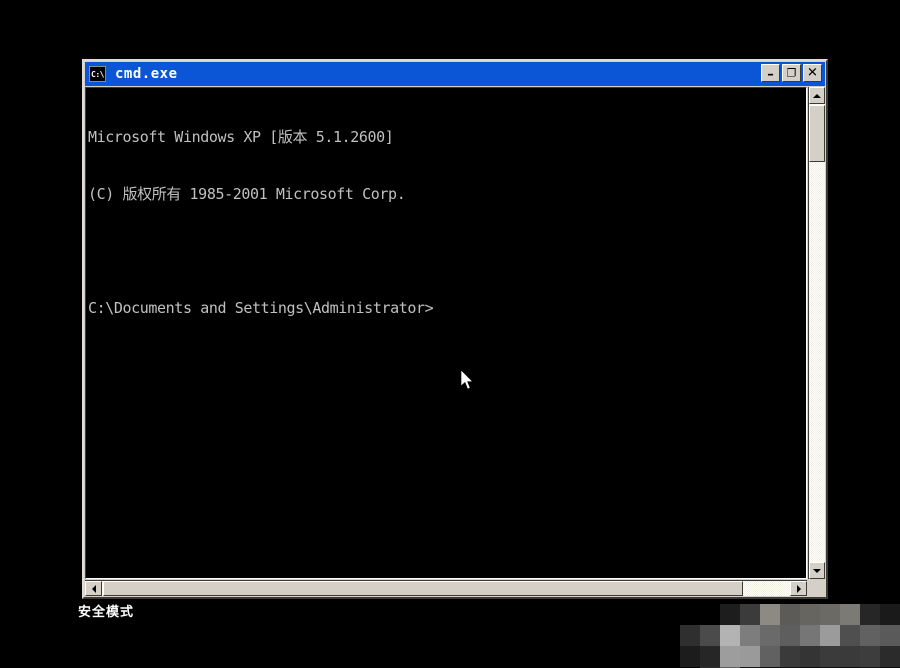 Image resolution: width=900 pixels, height=668 pixels. I want to click on restore-icon: ❐, so click(791, 73).